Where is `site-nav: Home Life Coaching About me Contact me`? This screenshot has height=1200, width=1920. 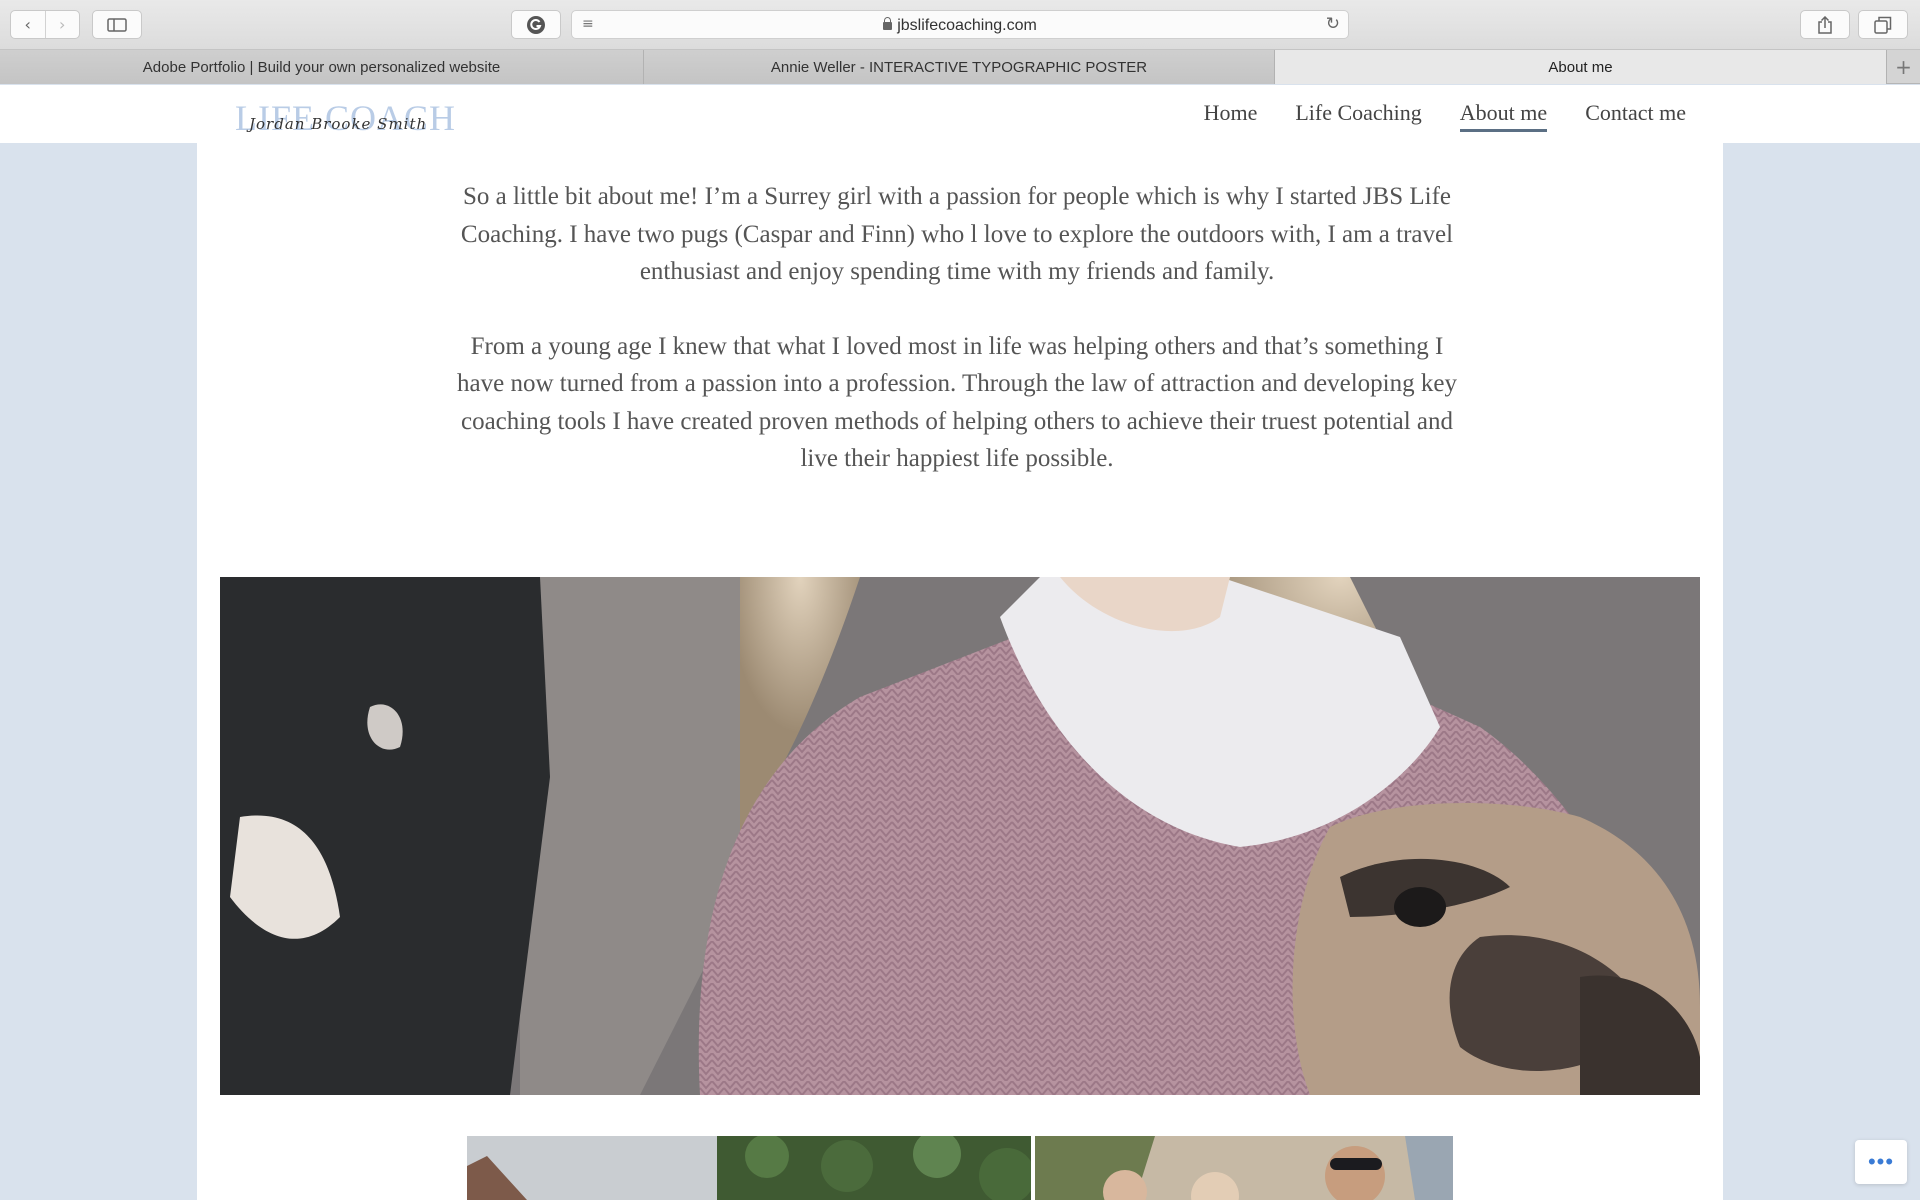 site-nav: Home Life Coaching About me Contact me is located at coordinates (1445, 116).